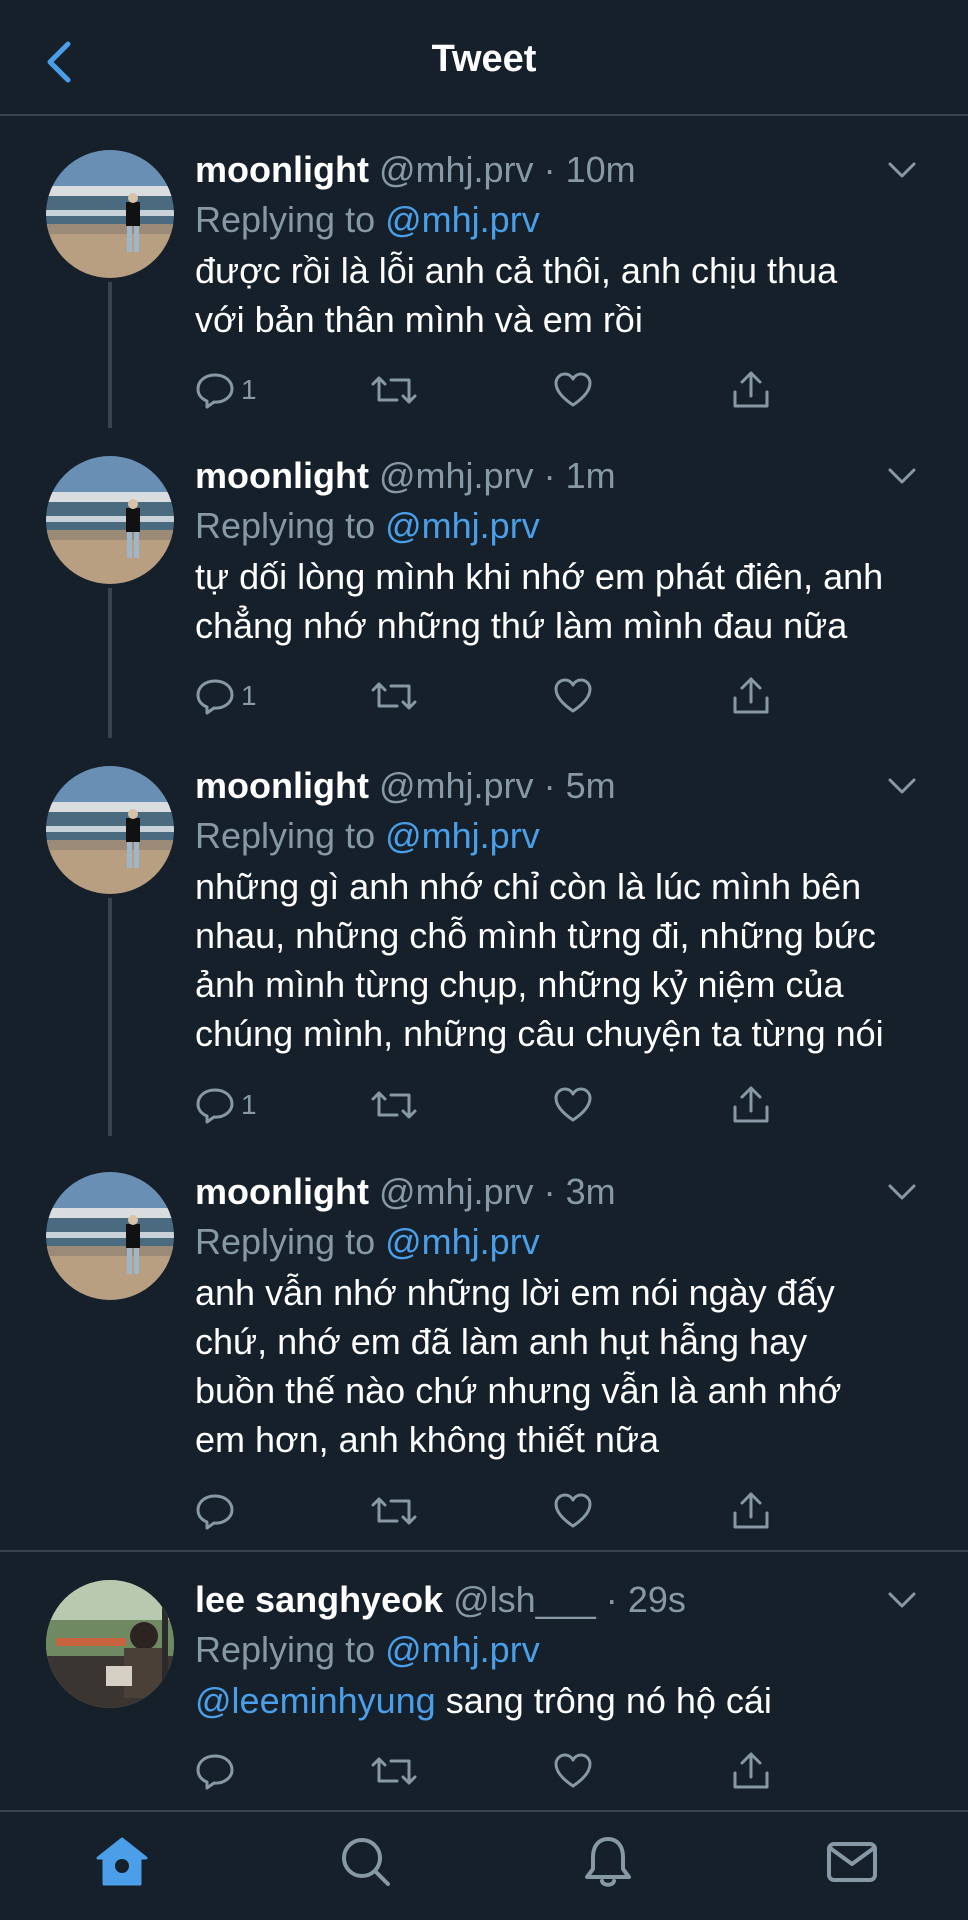 This screenshot has width=968, height=1920. What do you see at coordinates (315, 1700) in the screenshot?
I see `mention-link: @leeminhyung` at bounding box center [315, 1700].